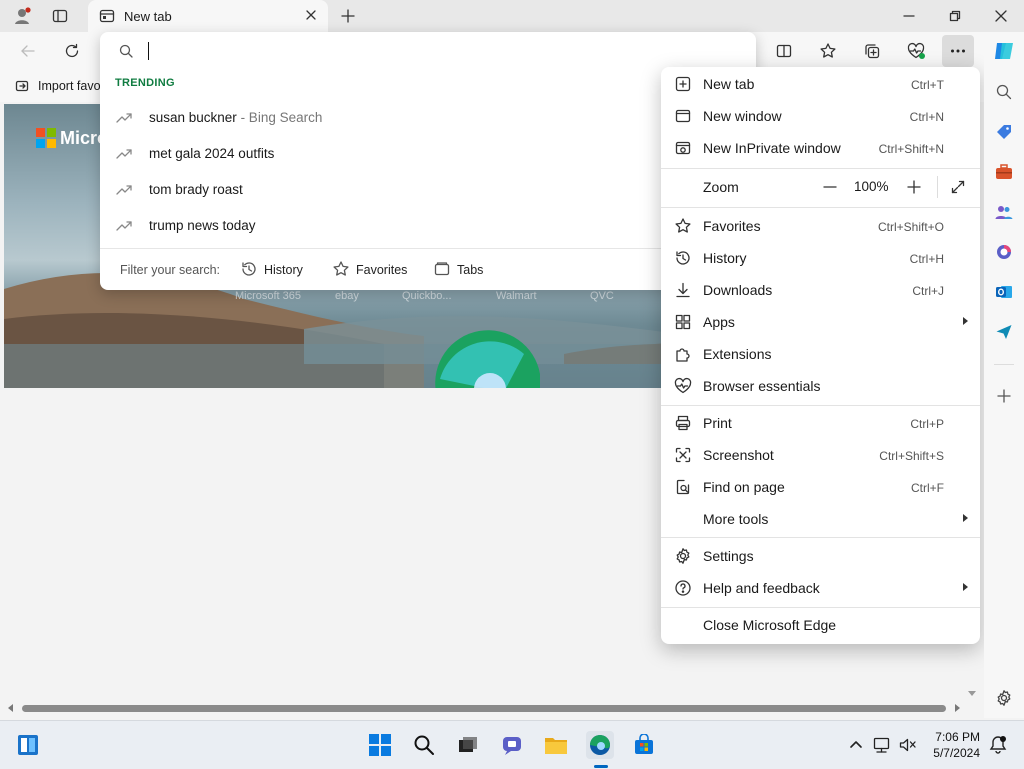  Describe the element at coordinates (956, 745) in the screenshot. I see `clock: 7:06 PM 5/7/2024` at that location.